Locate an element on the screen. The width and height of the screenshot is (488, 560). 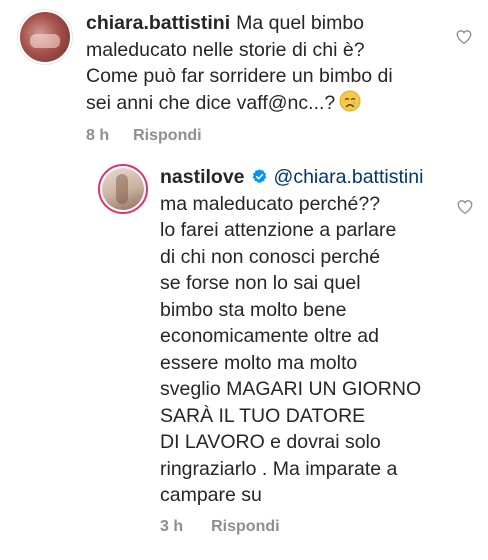
reply-meta: 3 h Rispondi is located at coordinates (304, 527).